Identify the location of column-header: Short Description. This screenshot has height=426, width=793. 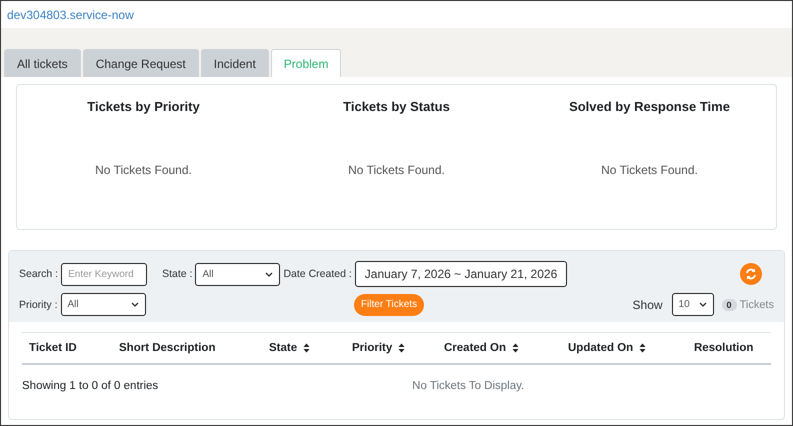
(167, 348).